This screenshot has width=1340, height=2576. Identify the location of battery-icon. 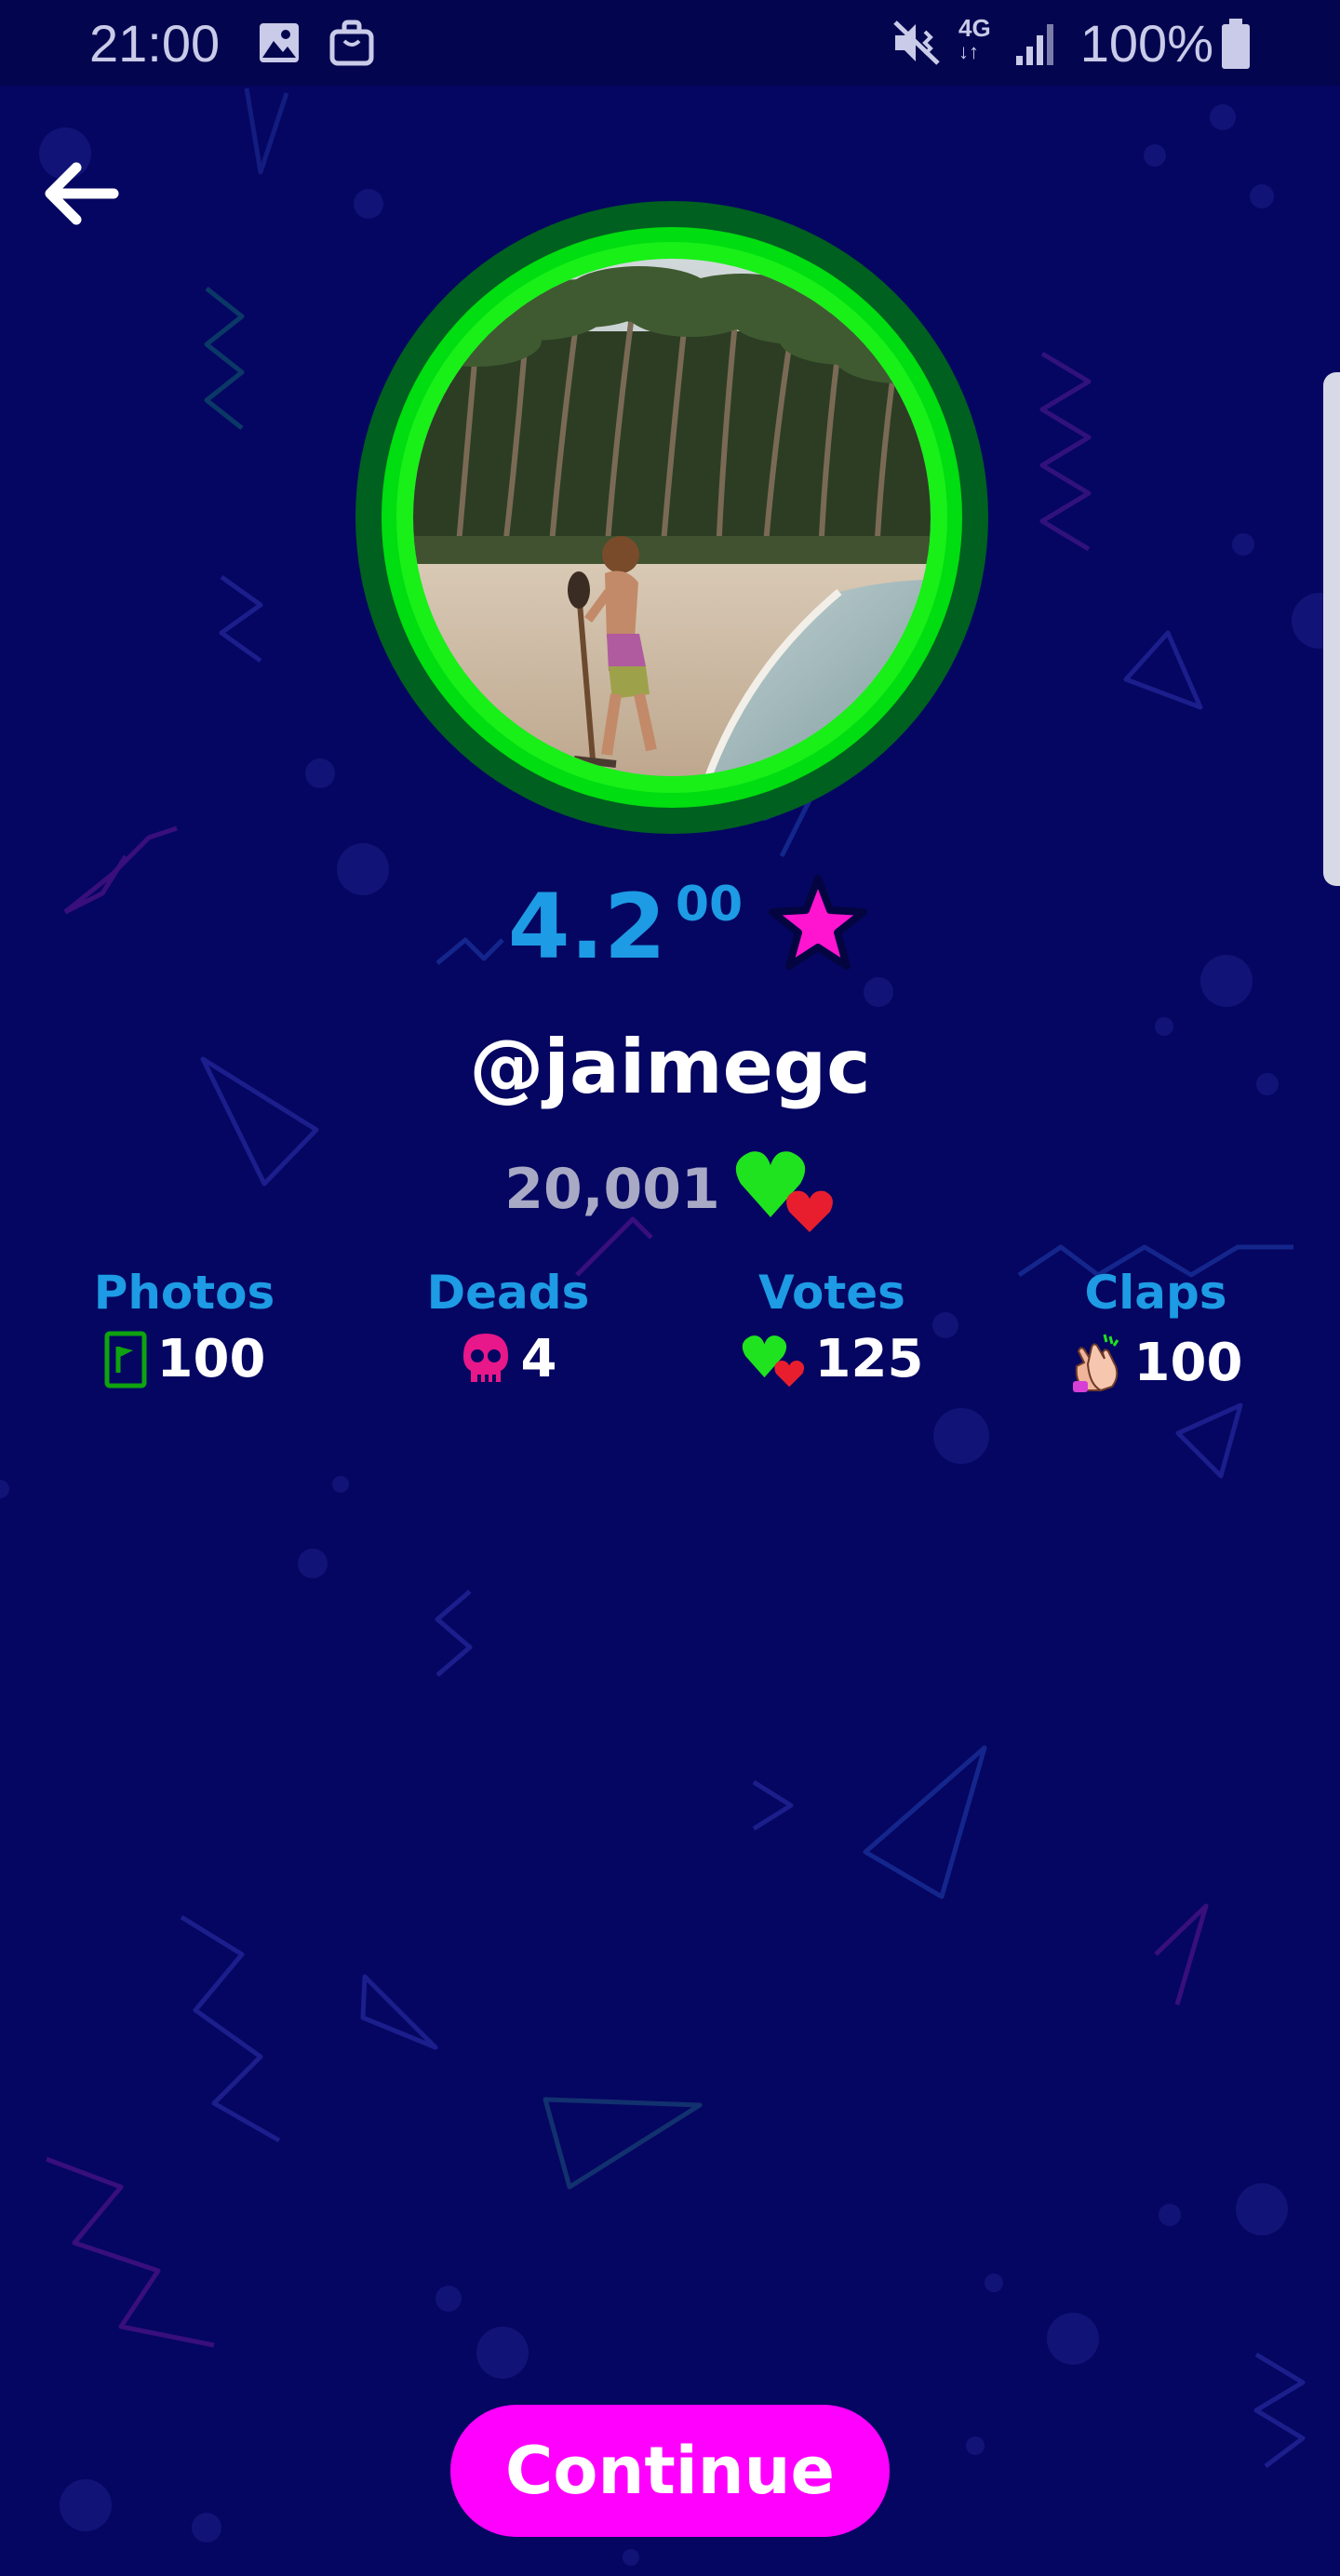
(1236, 44).